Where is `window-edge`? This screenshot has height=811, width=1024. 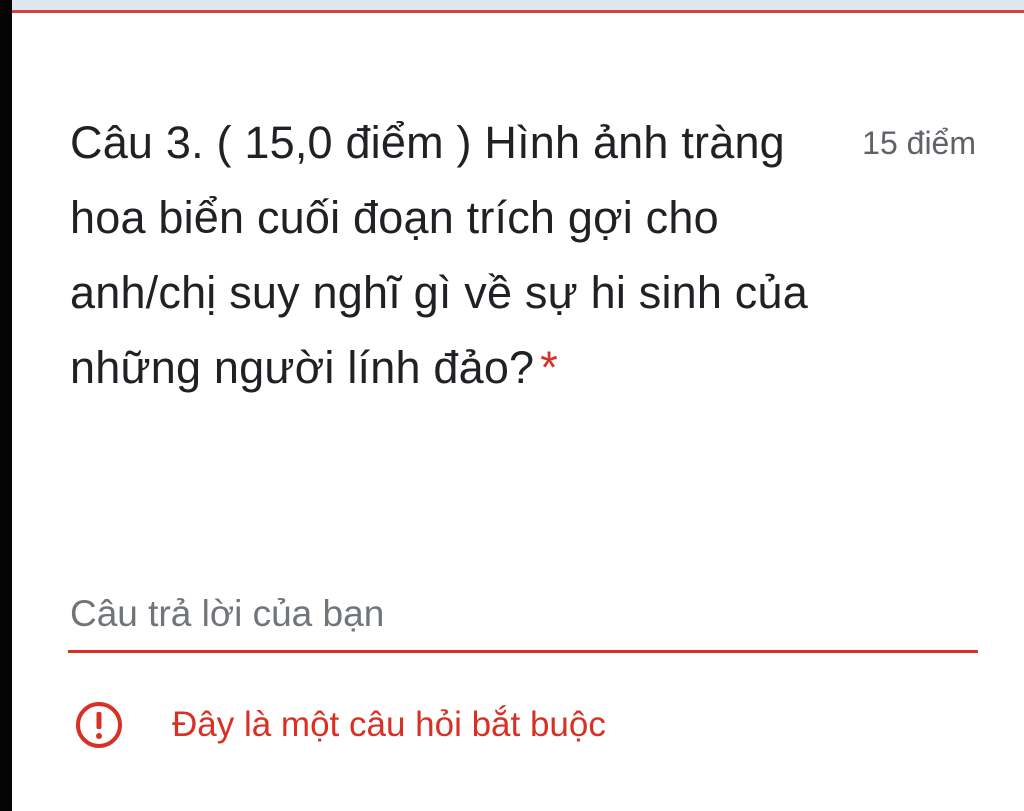
window-edge is located at coordinates (6, 405).